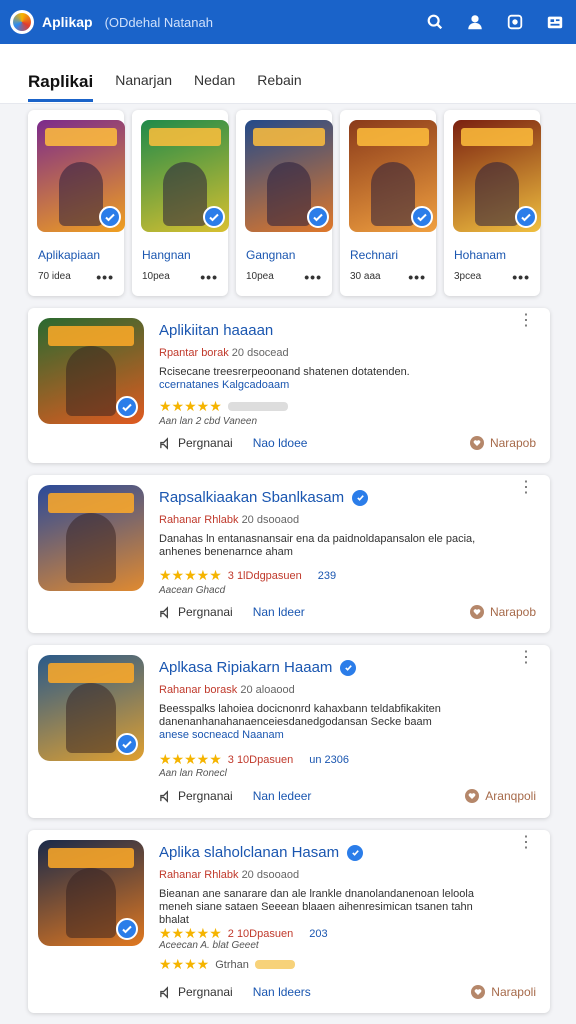 The image size is (576, 1024). I want to click on details-link: Nan ledeer, so click(282, 796).